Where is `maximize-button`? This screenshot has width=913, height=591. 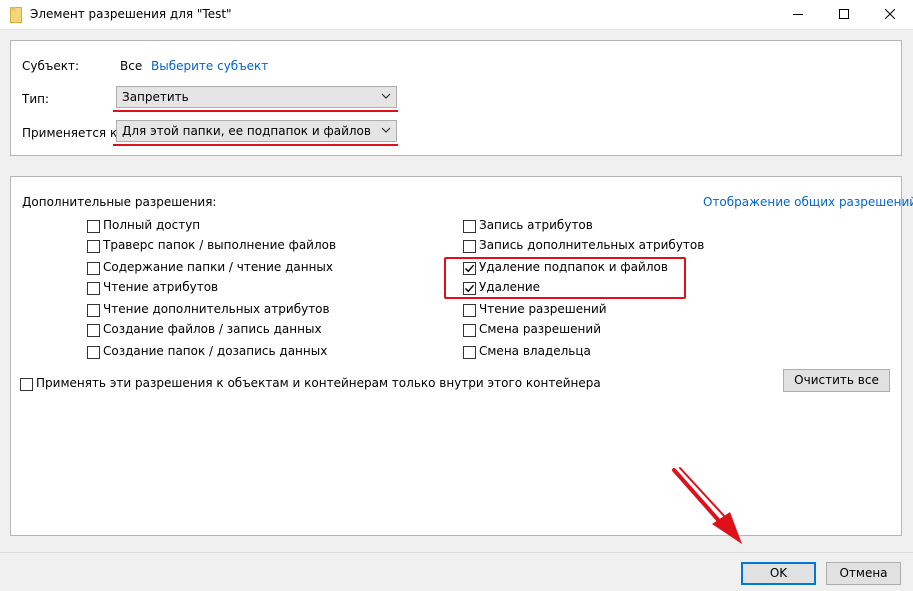 maximize-button is located at coordinates (844, 15).